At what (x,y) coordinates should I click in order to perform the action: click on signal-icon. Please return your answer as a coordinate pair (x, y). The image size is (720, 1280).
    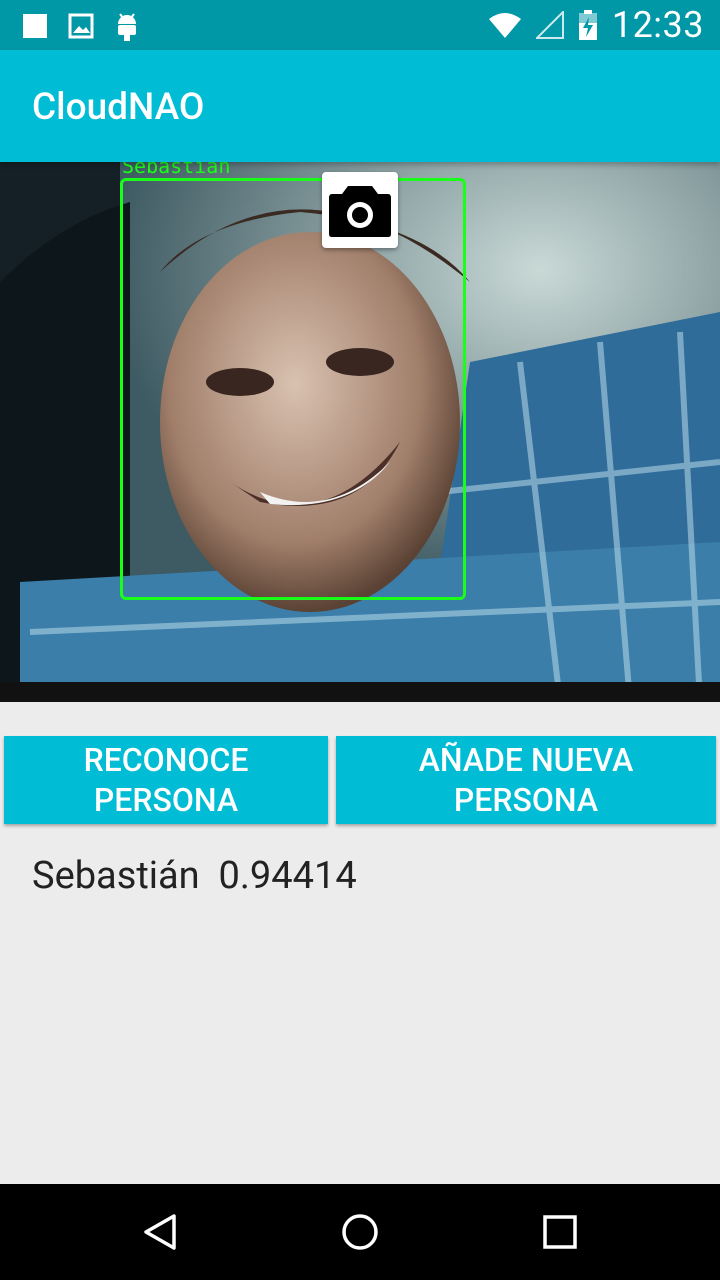
    Looking at the image, I should click on (549, 25).